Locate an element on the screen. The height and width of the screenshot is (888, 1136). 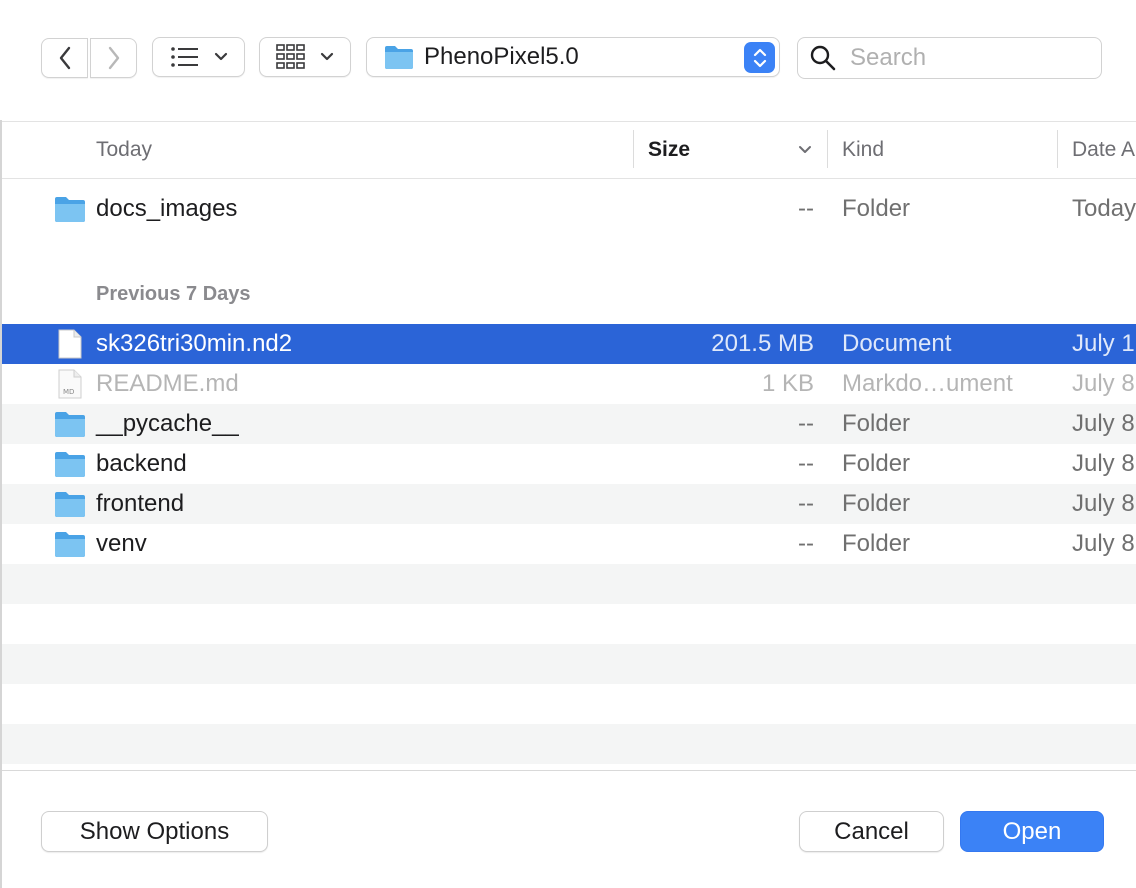
chevron-right-icon is located at coordinates (113, 58).